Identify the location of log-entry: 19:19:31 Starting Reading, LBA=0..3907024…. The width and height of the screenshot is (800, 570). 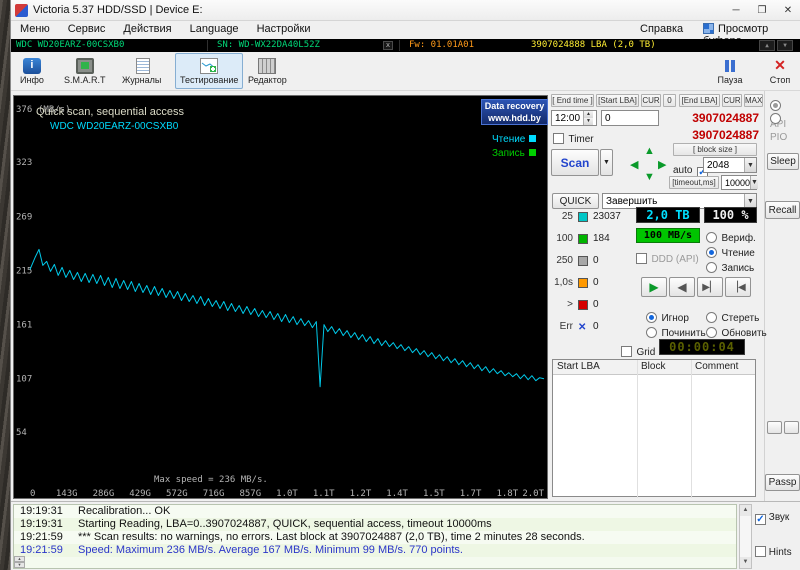
(375, 524).